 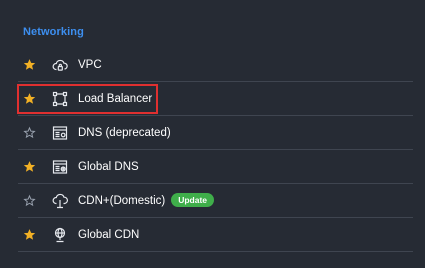 I want to click on dns-icon, so click(x=60, y=133).